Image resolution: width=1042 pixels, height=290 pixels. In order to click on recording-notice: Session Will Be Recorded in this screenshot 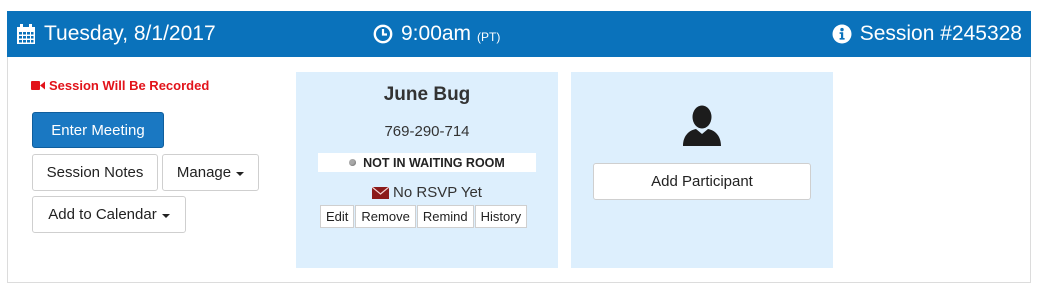, I will do `click(120, 85)`.